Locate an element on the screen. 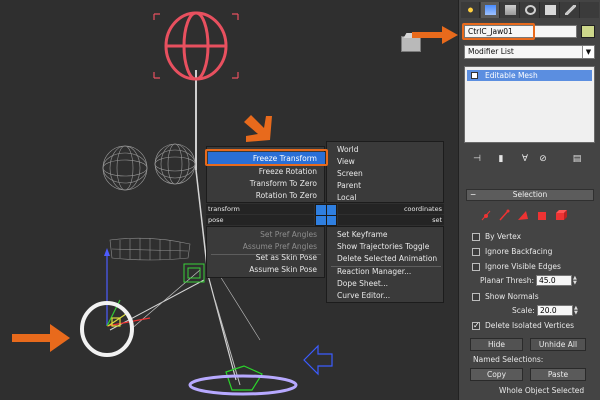 The height and width of the screenshot is (400, 600). arrow-callout-jaw is located at coordinates (41, 338).